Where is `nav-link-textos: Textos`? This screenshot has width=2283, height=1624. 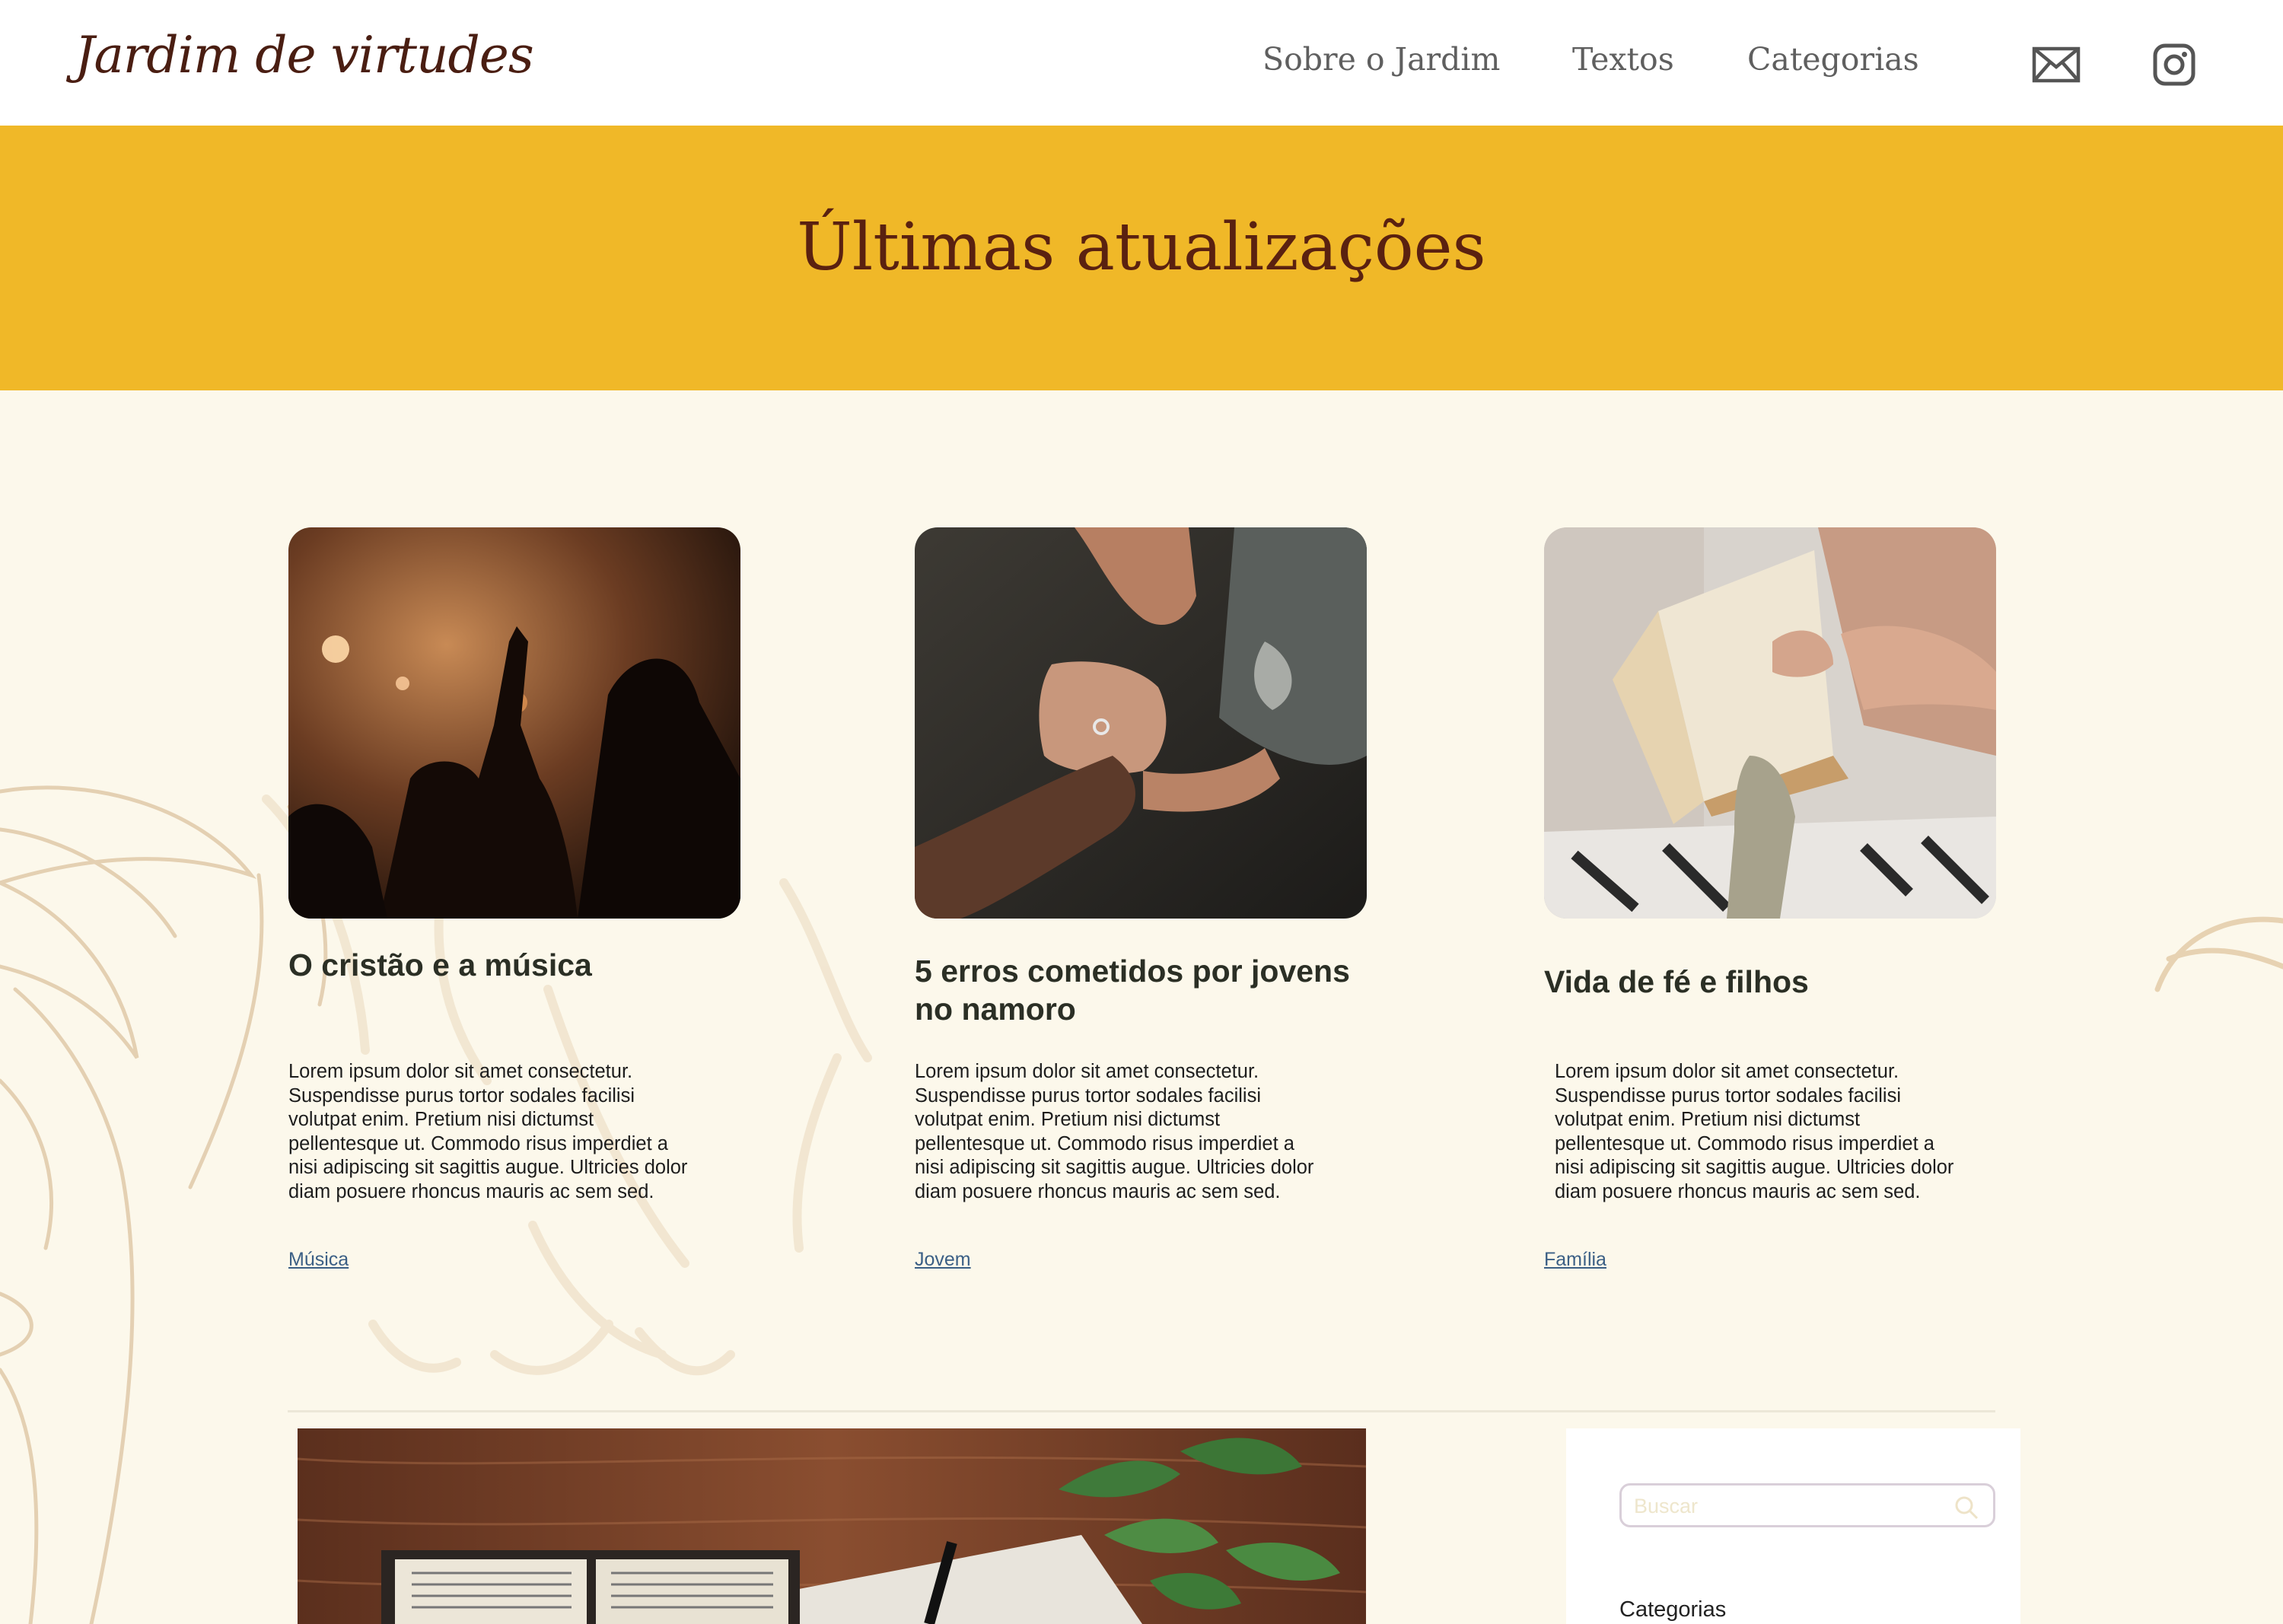
nav-link-textos: Textos is located at coordinates (1623, 59).